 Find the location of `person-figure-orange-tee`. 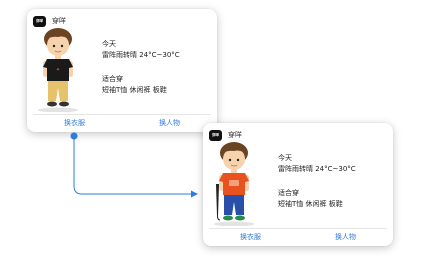

person-figure-orange-tee is located at coordinates (234, 184).